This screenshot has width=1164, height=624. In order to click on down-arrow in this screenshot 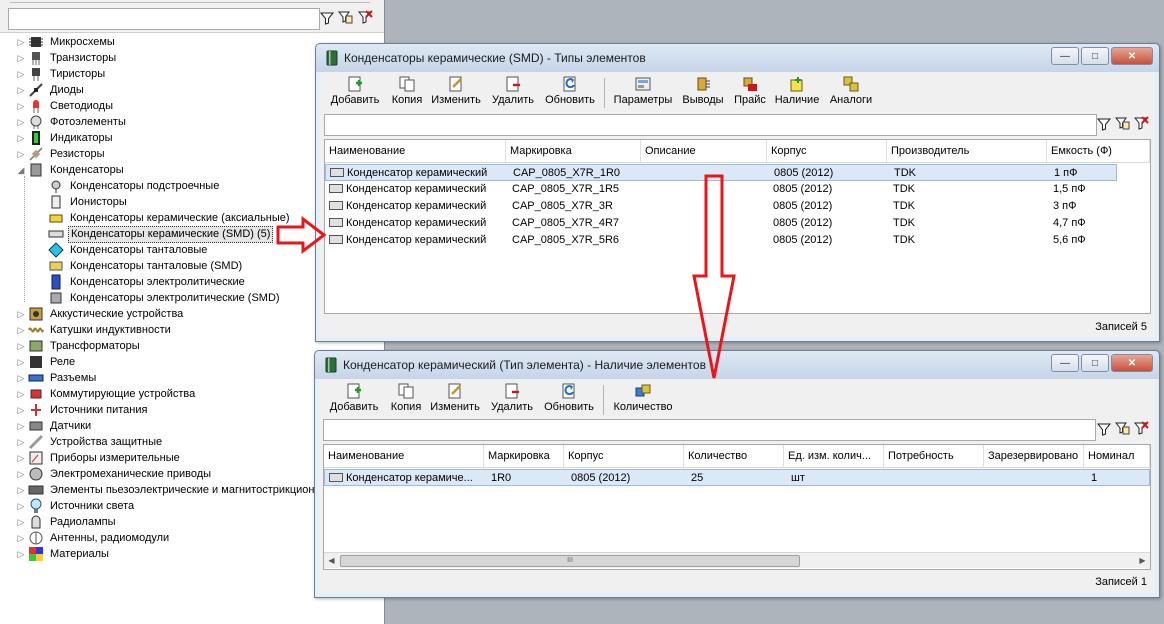, I will do `click(714, 276)`.